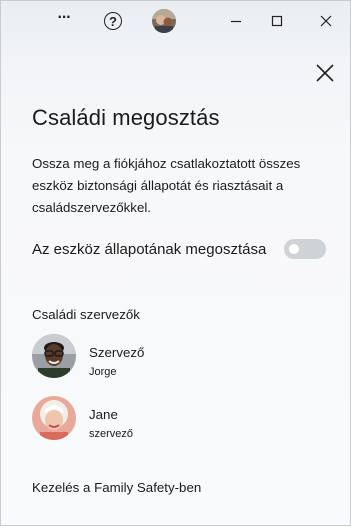  Describe the element at coordinates (64, 17) in the screenshot. I see `more-horizontal-icon: ···` at that location.